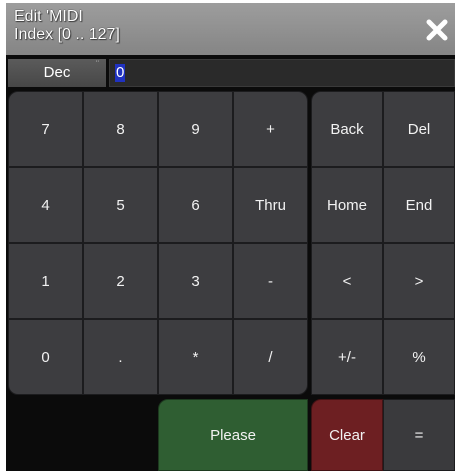  What do you see at coordinates (195, 129) in the screenshot?
I see `key-9: 9` at bounding box center [195, 129].